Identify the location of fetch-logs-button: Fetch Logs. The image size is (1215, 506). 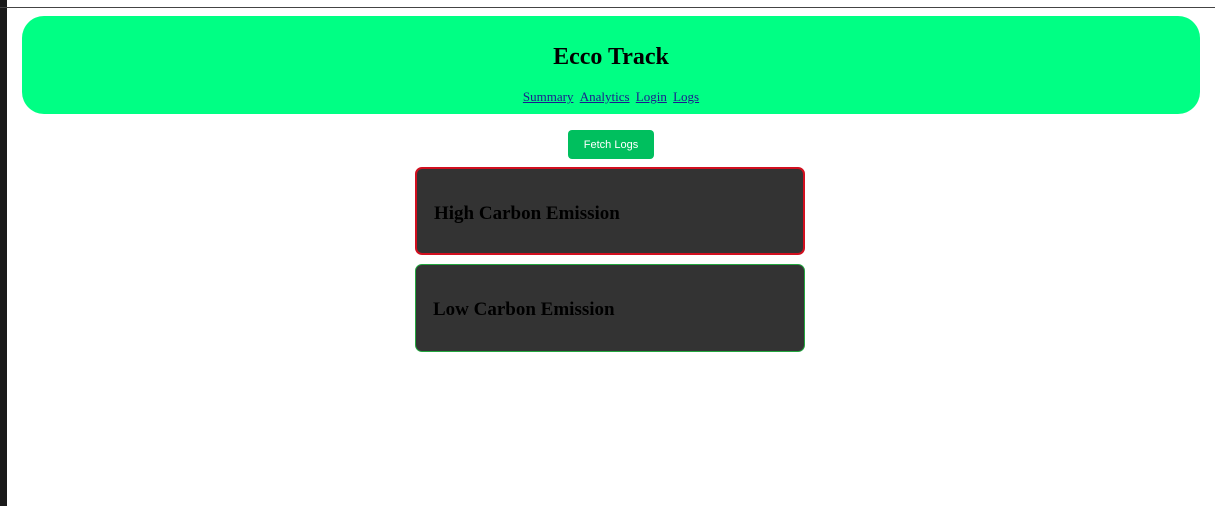
(611, 144).